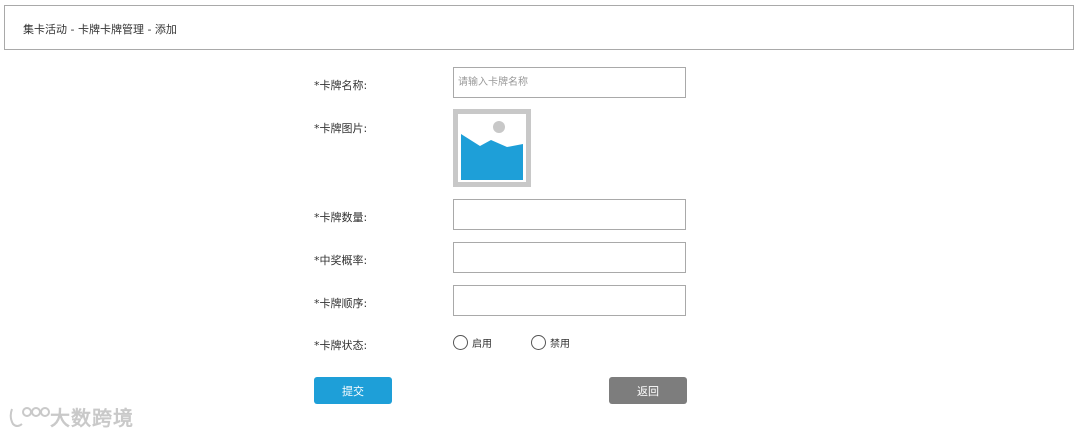  I want to click on watermark-text: 大数跨境, so click(92, 418).